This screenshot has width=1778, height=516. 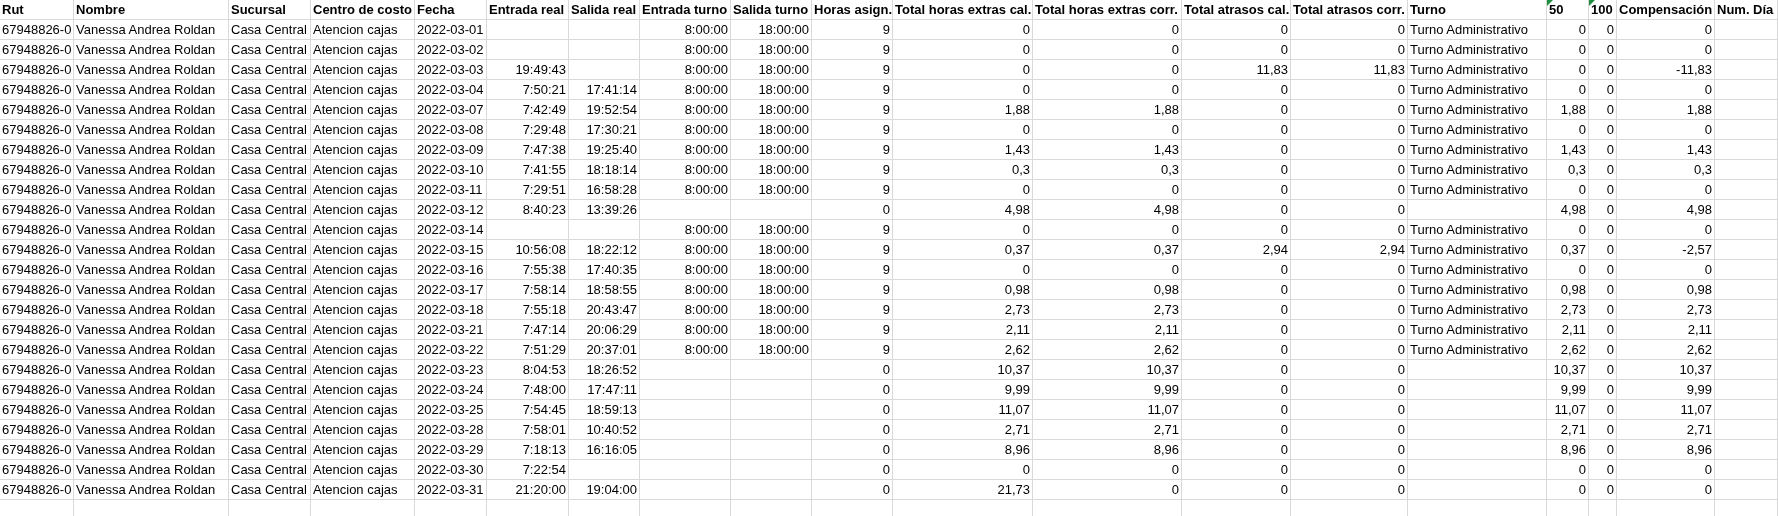 I want to click on column-header: Salida real, so click(x=604, y=10).